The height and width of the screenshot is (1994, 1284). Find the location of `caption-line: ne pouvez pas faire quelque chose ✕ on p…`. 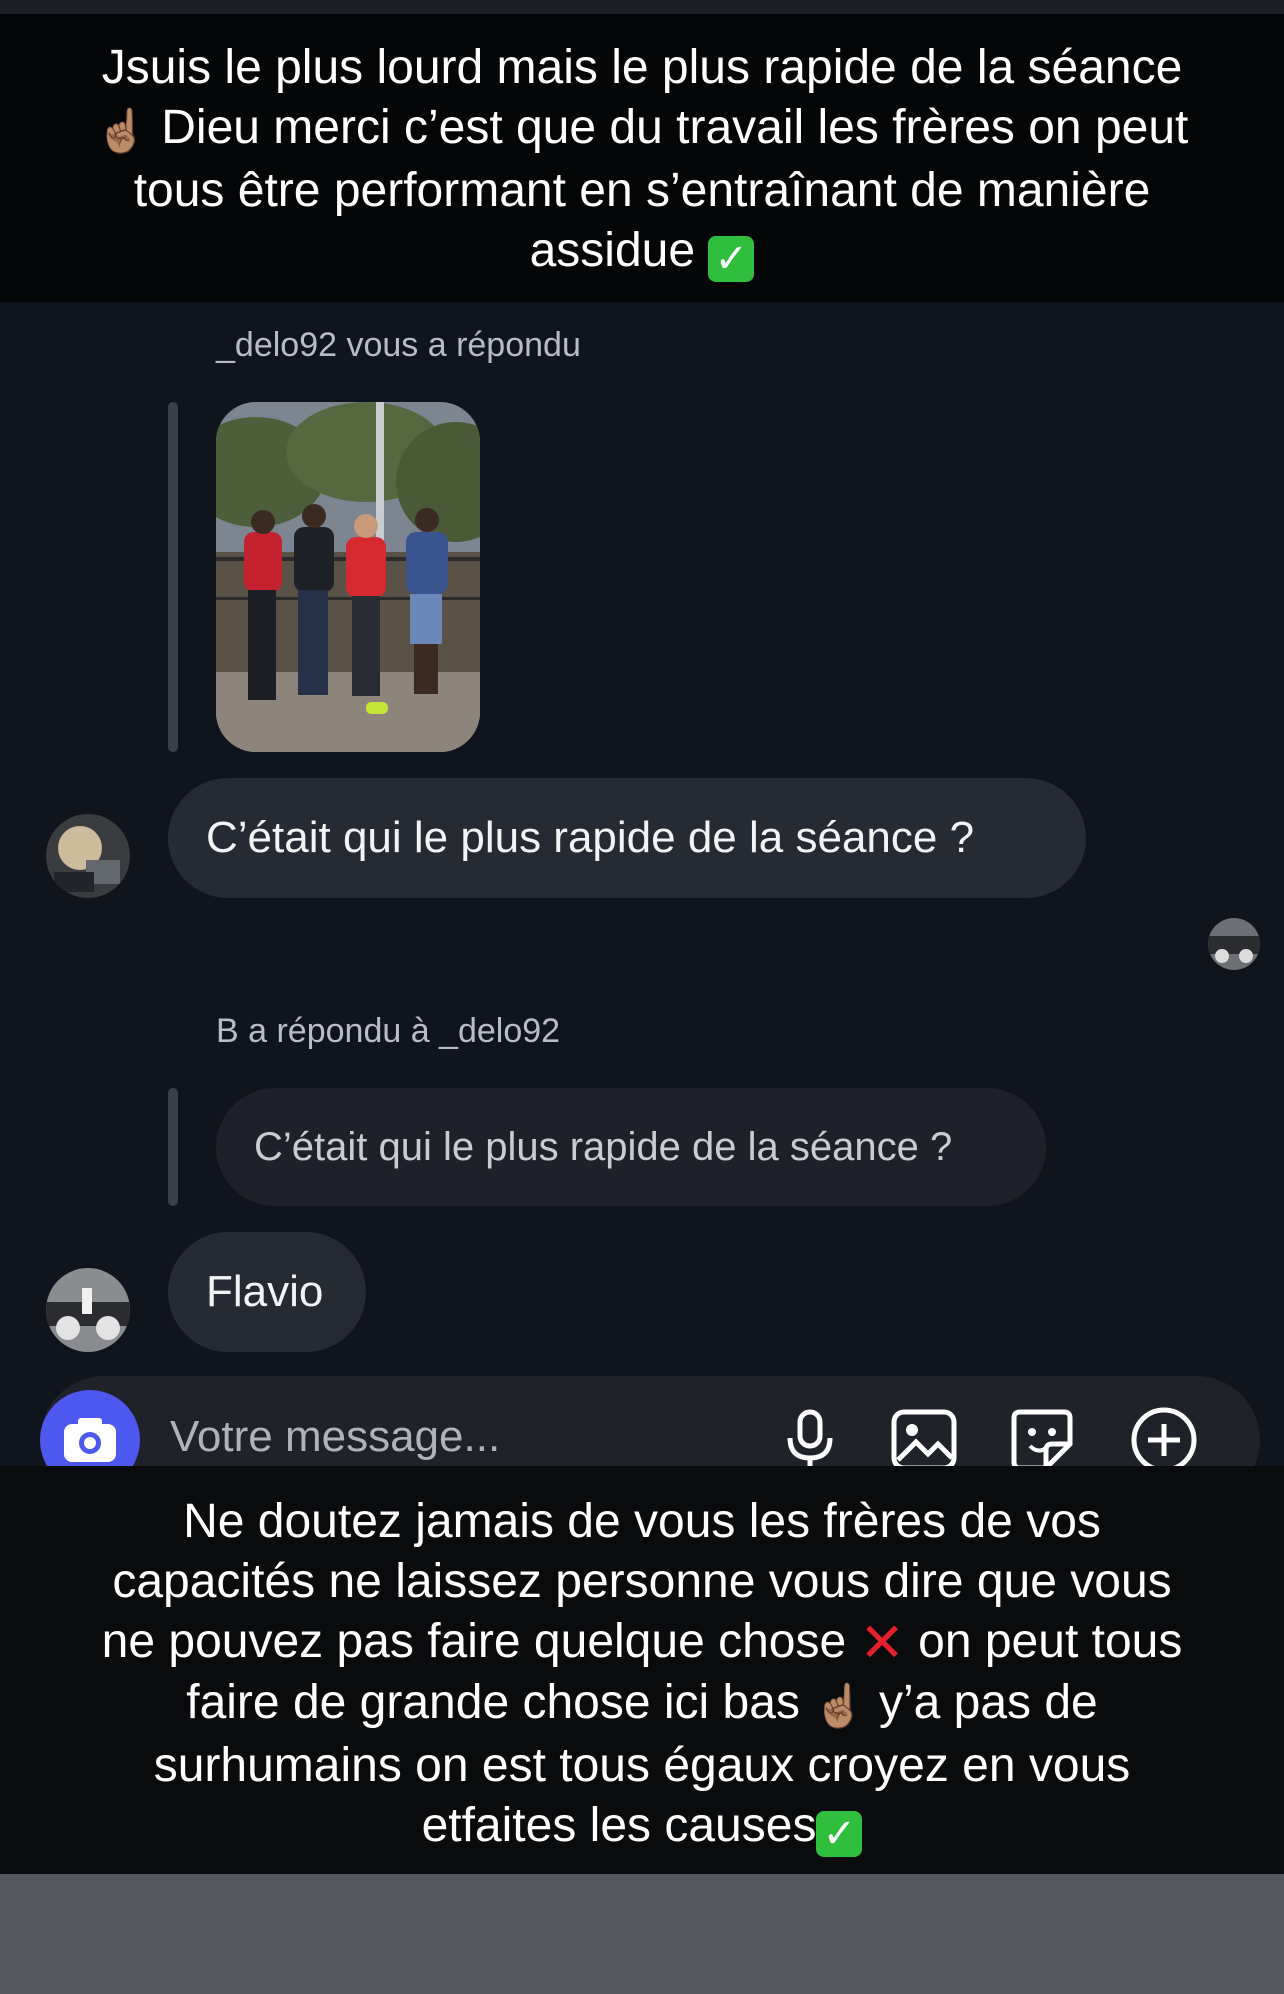

caption-line: ne pouvez pas faire quelque chose ✕ on p… is located at coordinates (642, 1642).